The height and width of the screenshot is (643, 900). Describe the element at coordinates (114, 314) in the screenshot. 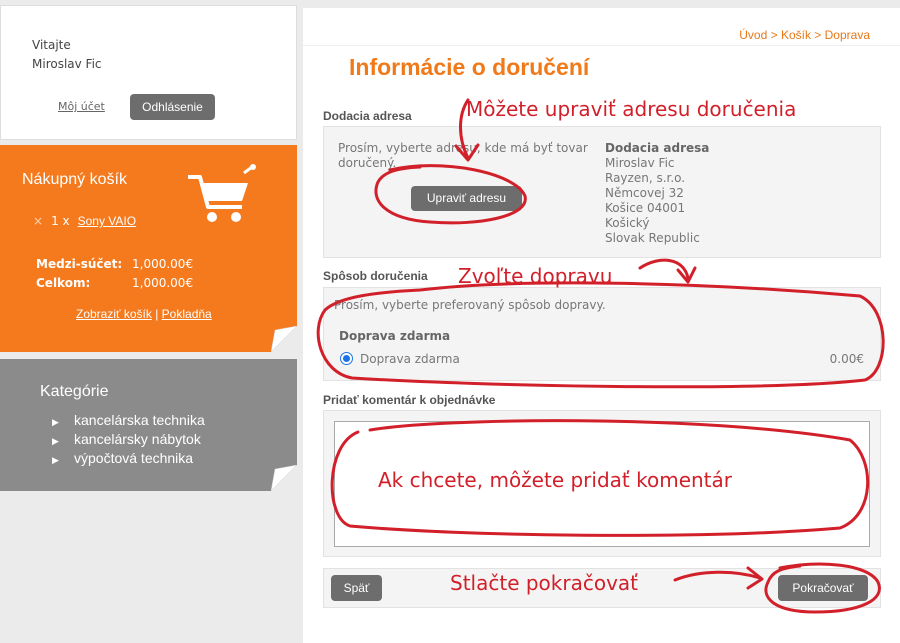

I see `view-cart-link: Zobraziť košík` at that location.